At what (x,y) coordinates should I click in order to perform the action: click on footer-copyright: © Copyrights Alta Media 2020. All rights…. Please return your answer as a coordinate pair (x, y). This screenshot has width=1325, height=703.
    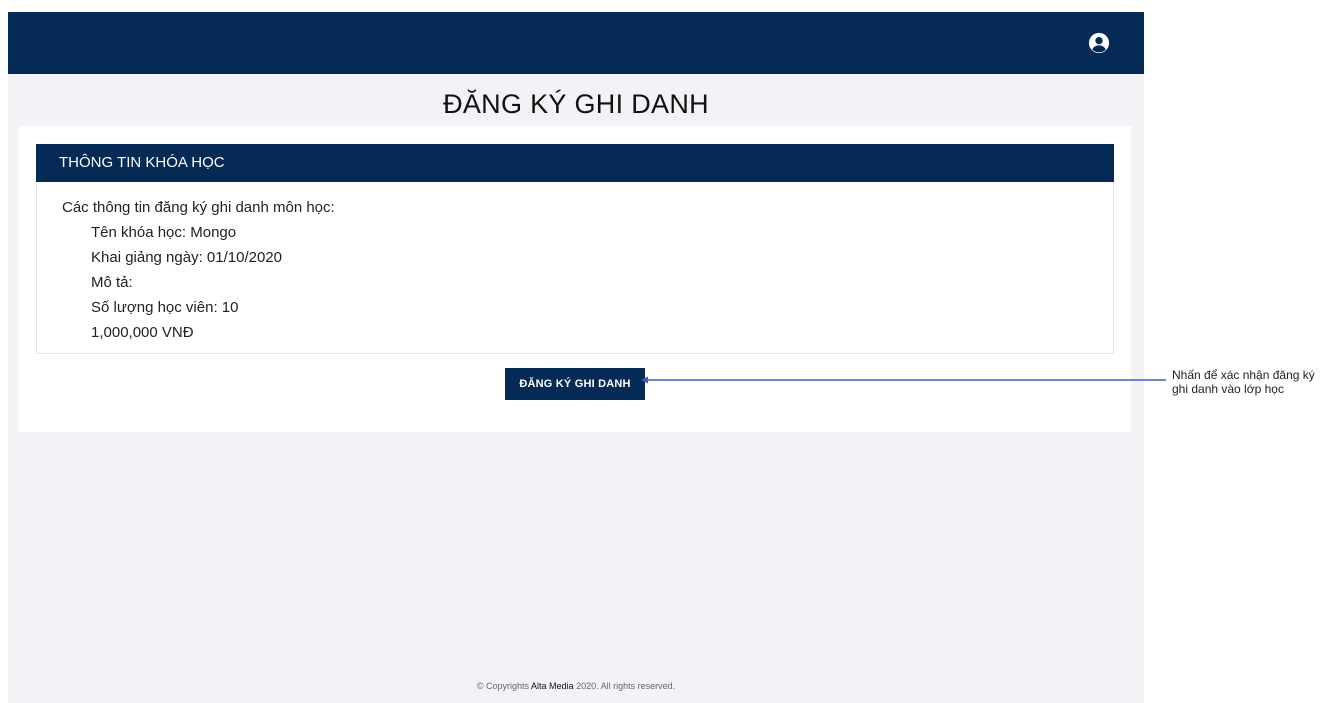
    Looking at the image, I should click on (576, 686).